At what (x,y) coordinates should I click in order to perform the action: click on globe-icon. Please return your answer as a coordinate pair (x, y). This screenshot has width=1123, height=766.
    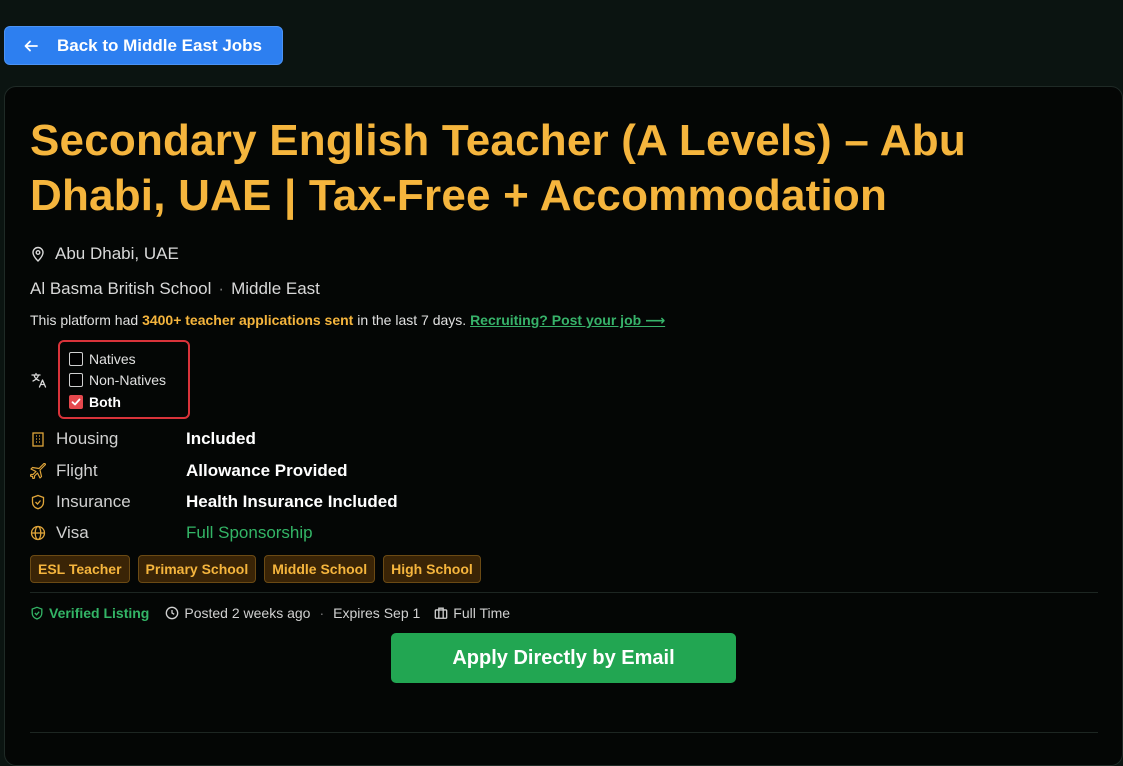
    Looking at the image, I should click on (38, 533).